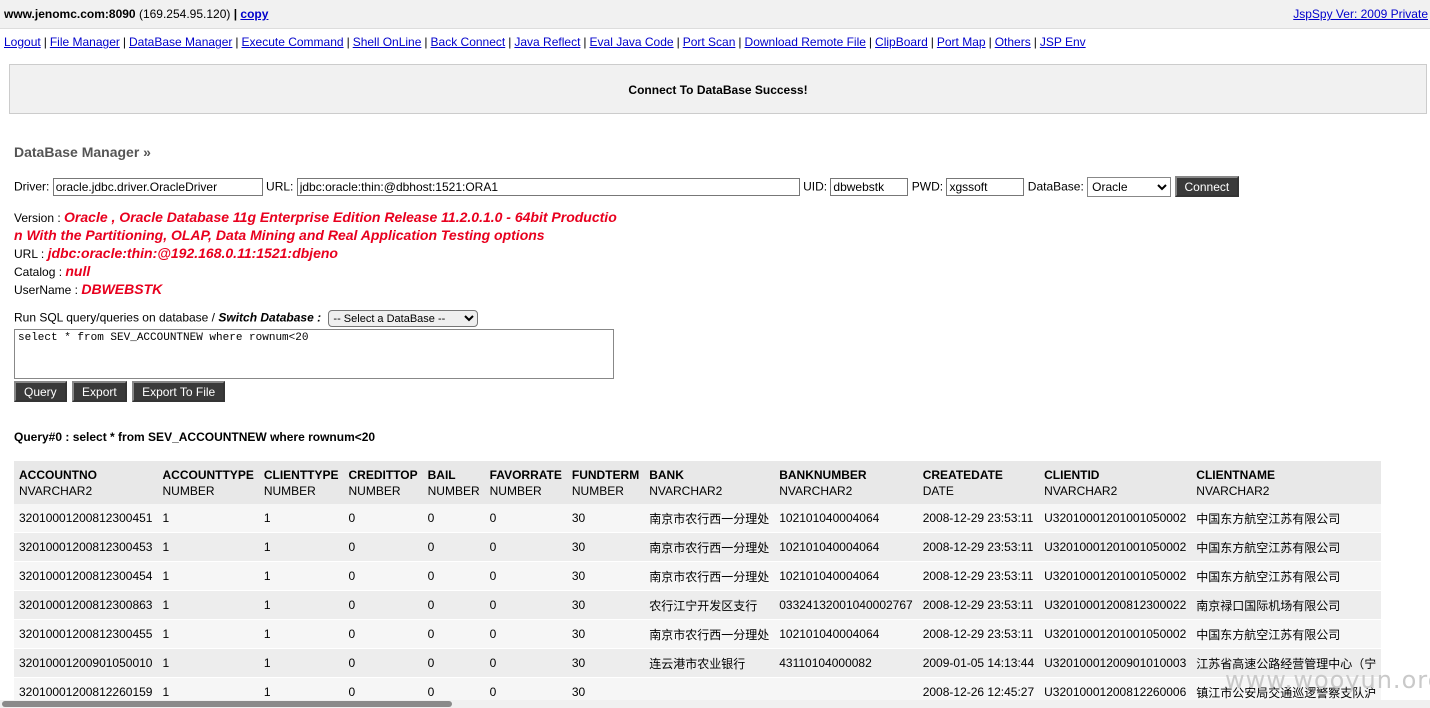 This screenshot has width=1430, height=708. What do you see at coordinates (1360, 14) in the screenshot?
I see `version-link: JspSpy Ver: 2009 Private` at bounding box center [1360, 14].